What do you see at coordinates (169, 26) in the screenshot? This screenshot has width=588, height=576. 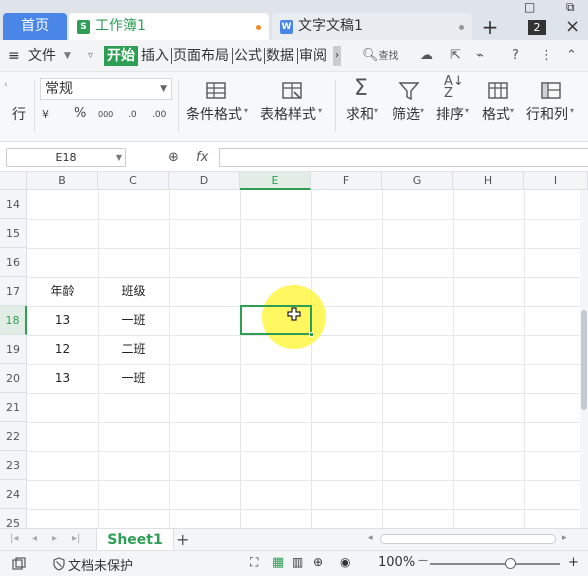 I see `tab-workbook: S 工作簿1` at bounding box center [169, 26].